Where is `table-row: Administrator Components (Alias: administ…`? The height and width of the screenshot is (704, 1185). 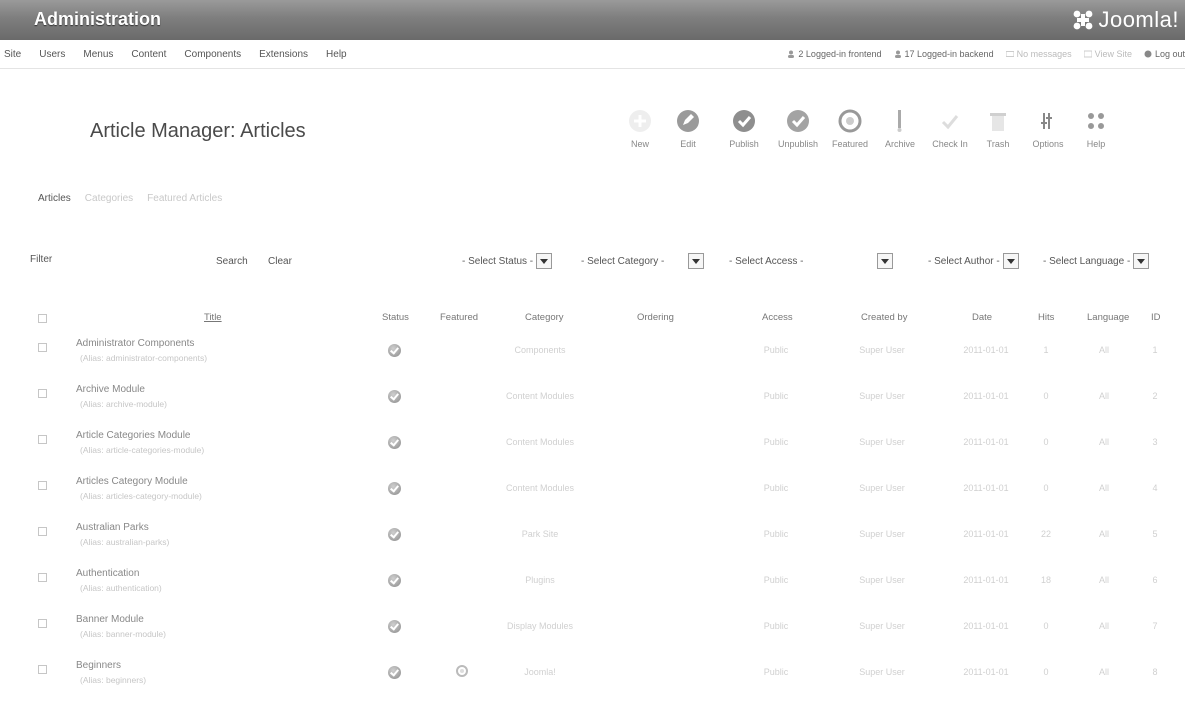 table-row: Administrator Components (Alias: administ… is located at coordinates (592, 360).